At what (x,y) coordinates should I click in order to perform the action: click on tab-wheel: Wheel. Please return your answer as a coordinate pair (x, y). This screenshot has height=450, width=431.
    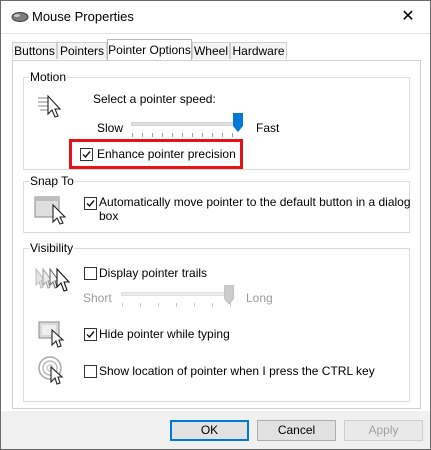
    Looking at the image, I should click on (211, 50).